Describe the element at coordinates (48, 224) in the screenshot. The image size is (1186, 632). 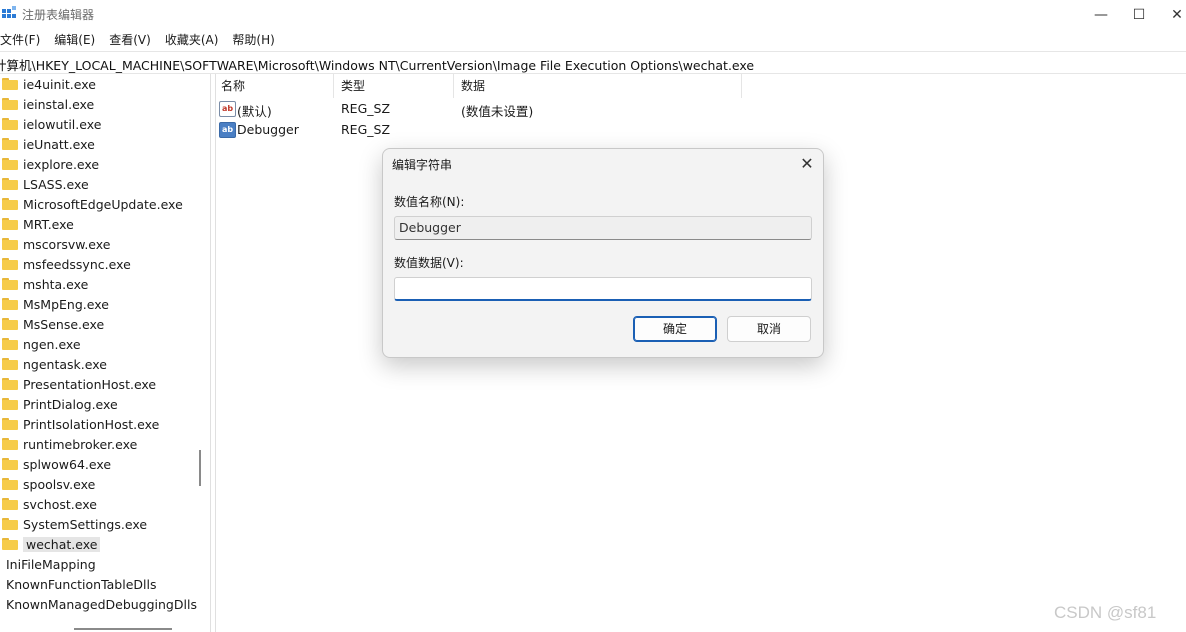
I see `tree-item-label: MRT.exe` at that location.